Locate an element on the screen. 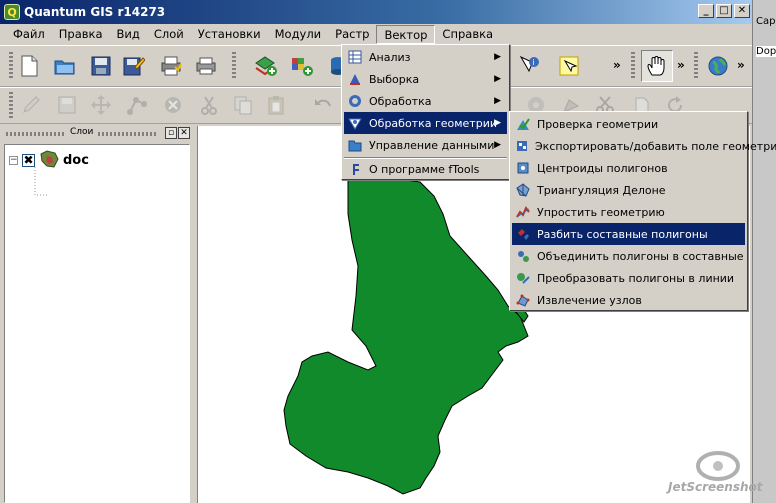 The image size is (776, 503). svg-text: i is located at coordinates (534, 62).